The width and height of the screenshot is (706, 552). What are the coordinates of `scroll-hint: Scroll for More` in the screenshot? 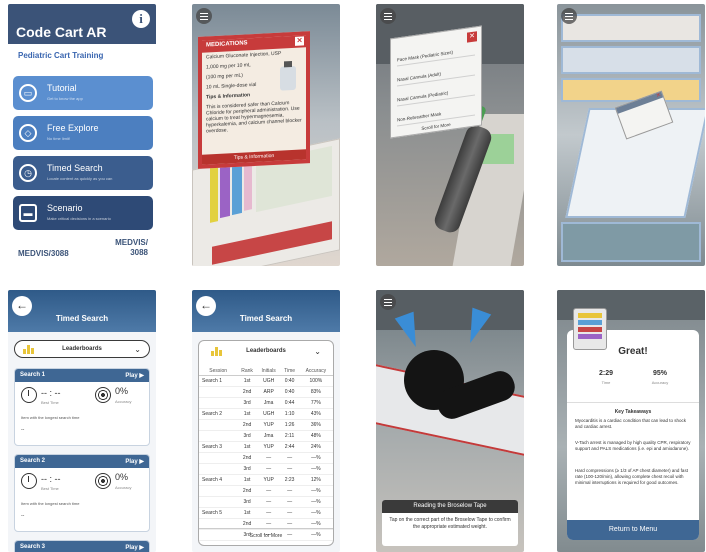 It's located at (266, 533).